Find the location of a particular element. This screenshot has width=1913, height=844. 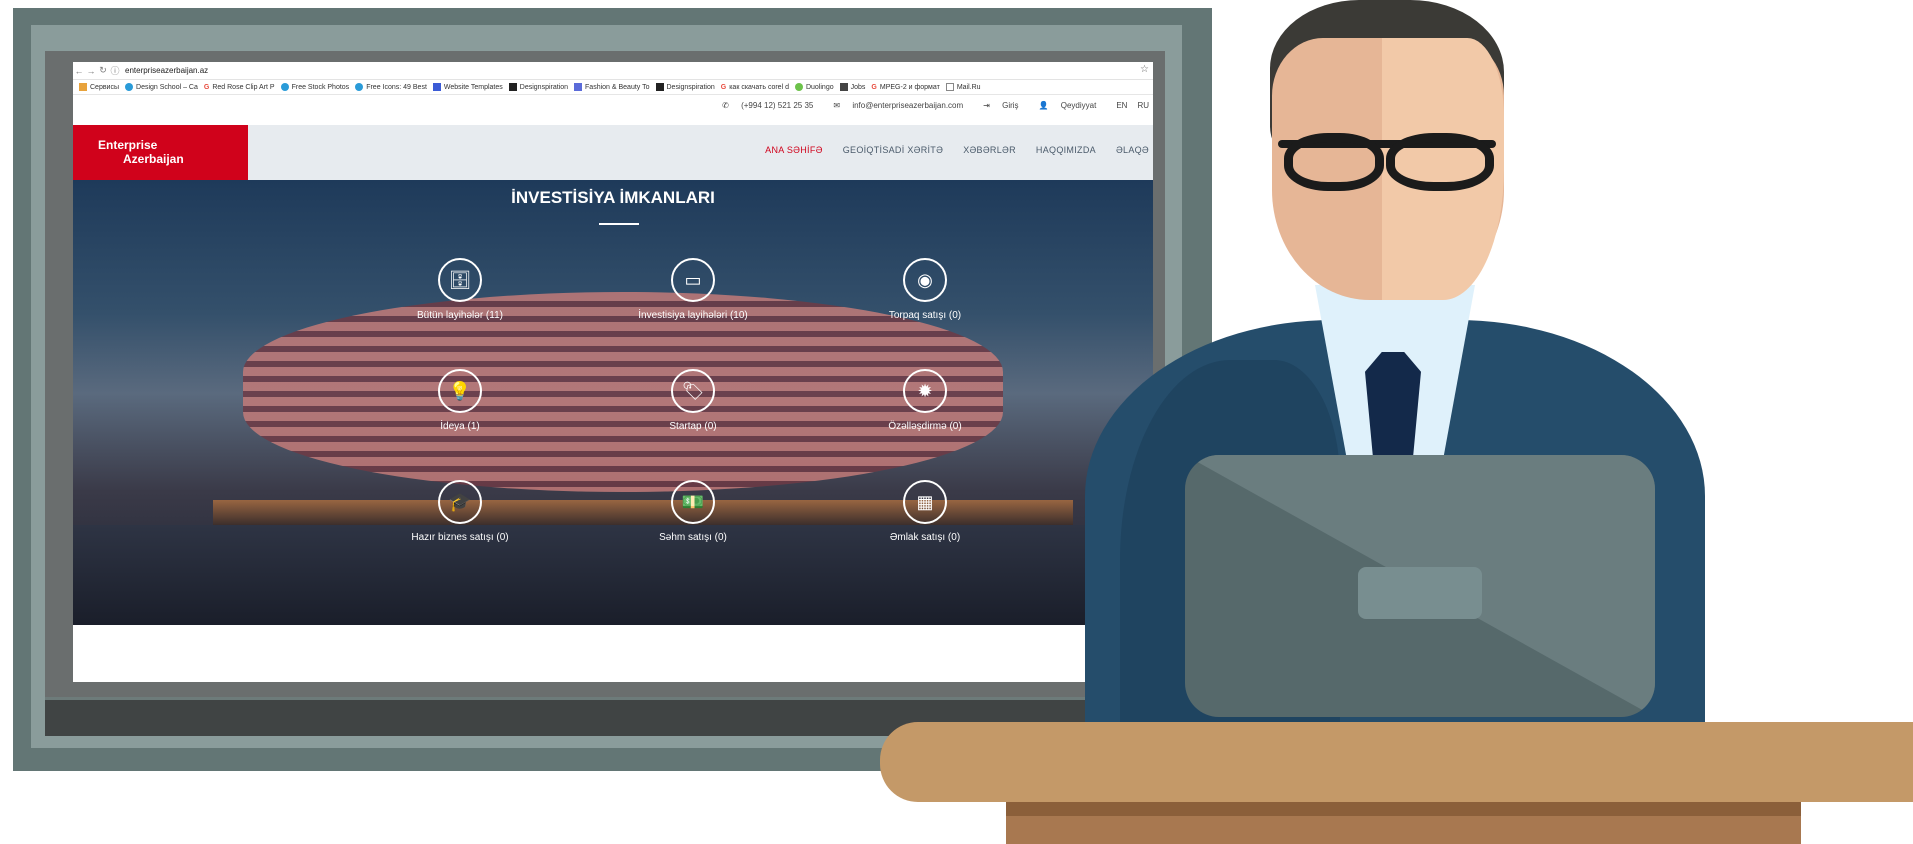

graduation-cap-icon: 🎓 is located at coordinates (460, 502).